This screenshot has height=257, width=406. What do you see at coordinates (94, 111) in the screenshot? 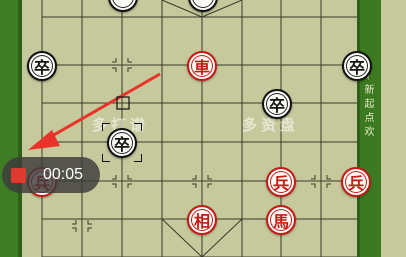
I see `annotation-arrow` at bounding box center [94, 111].